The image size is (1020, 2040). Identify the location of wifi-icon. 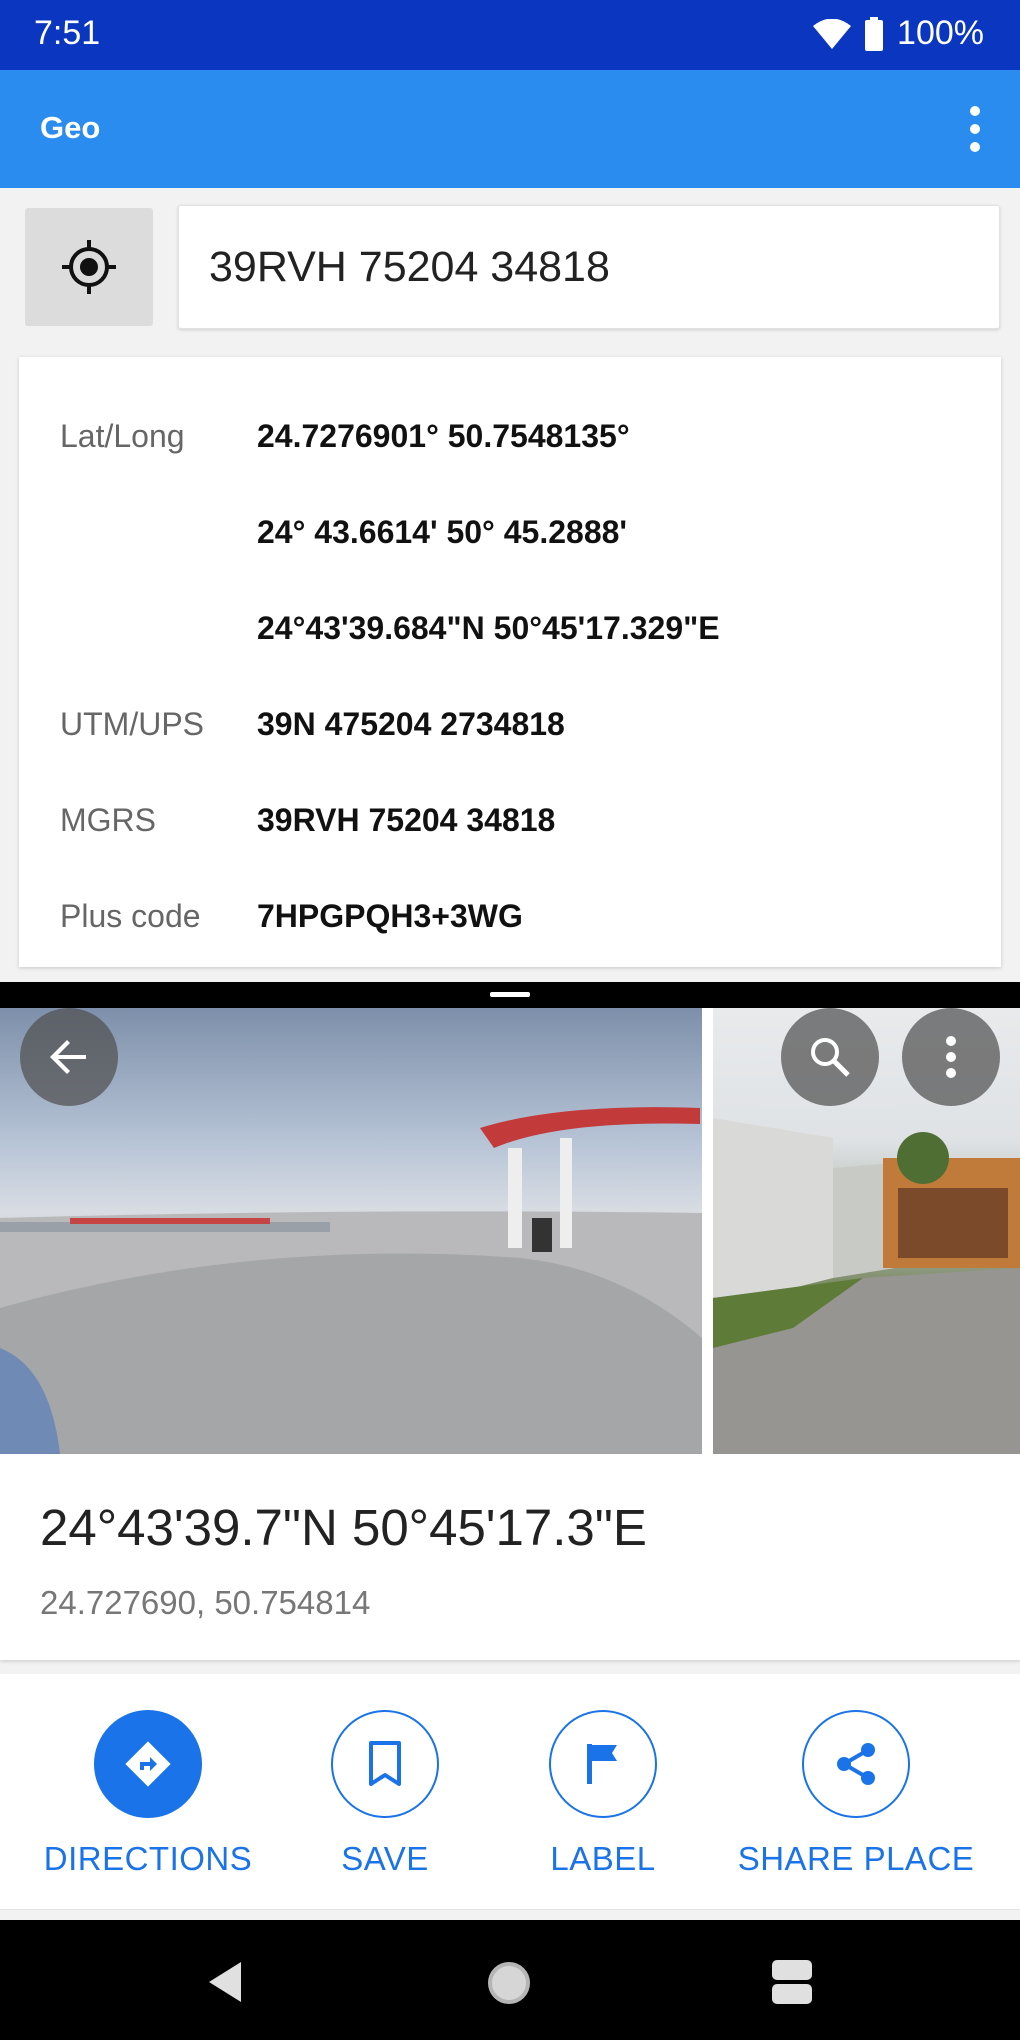
(832, 33).